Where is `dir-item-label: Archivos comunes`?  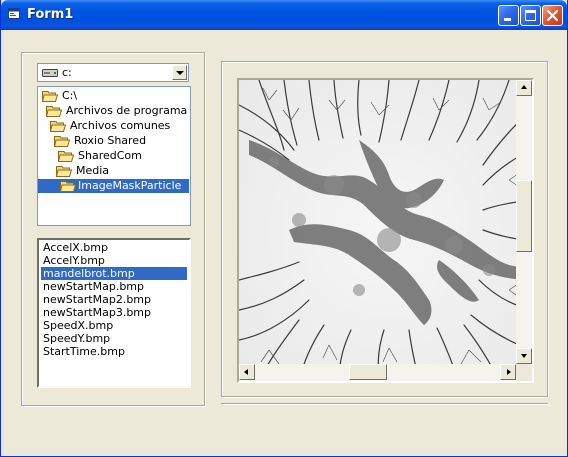 dir-item-label: Archivos comunes is located at coordinates (120, 125).